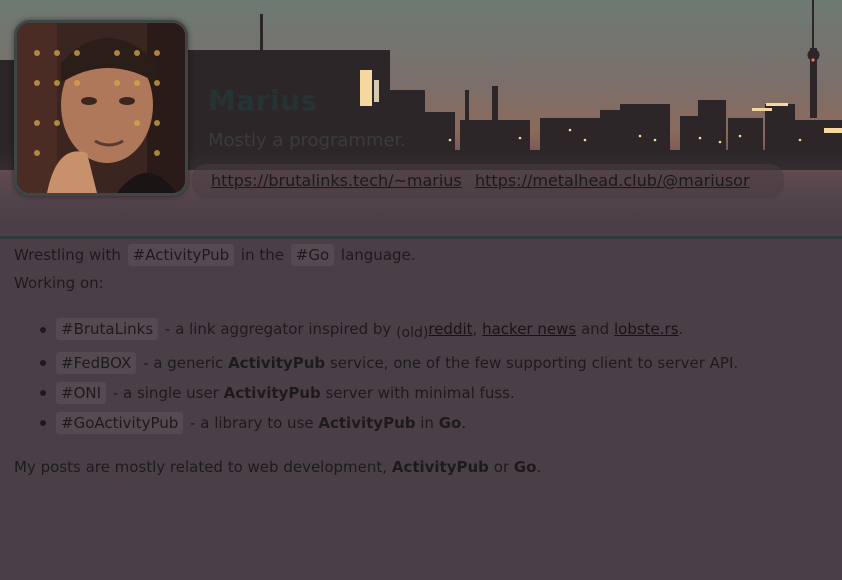 The width and height of the screenshot is (842, 580). I want to click on list-item-text: server with minimal fuss., so click(420, 393).